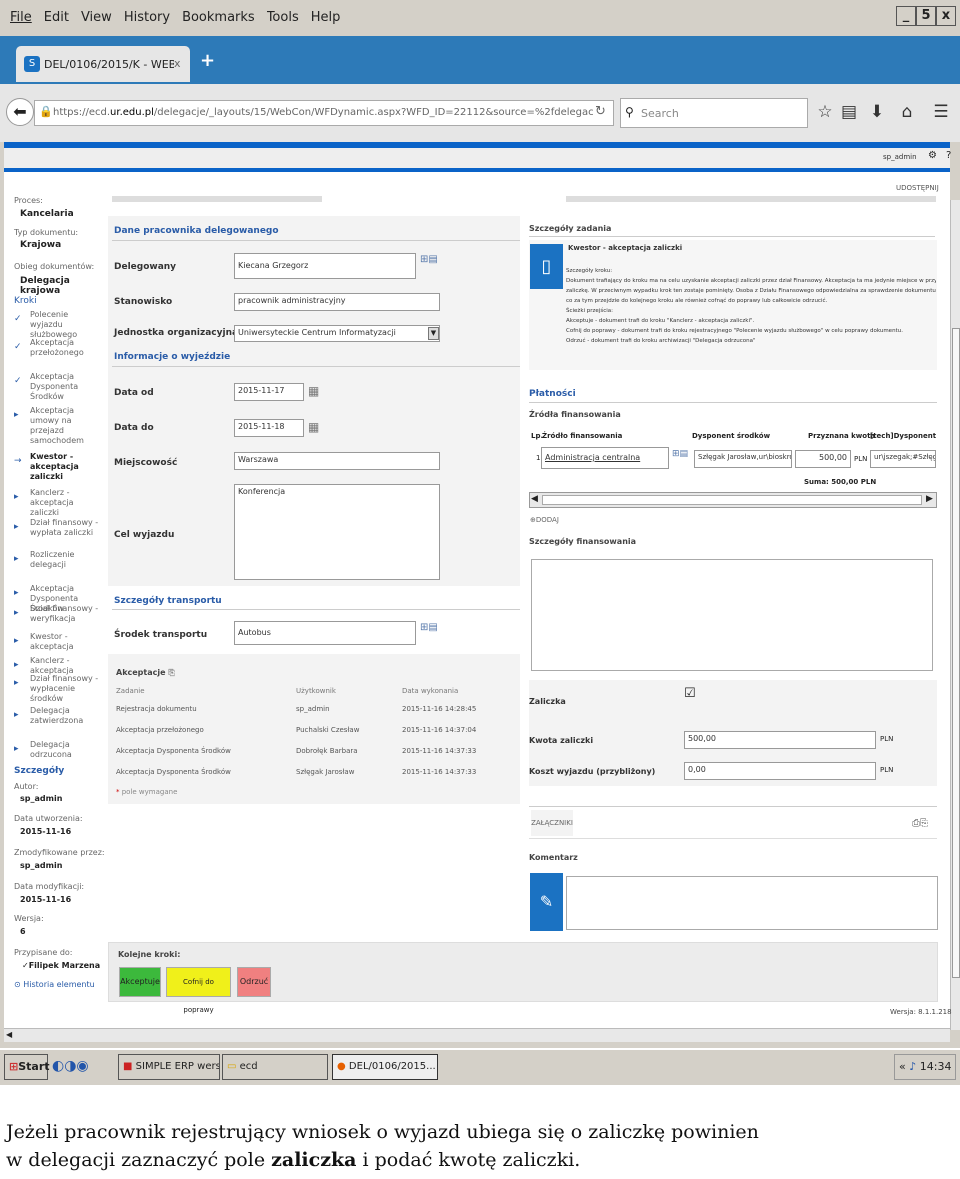 The height and width of the screenshot is (1179, 960). What do you see at coordinates (956, 653) in the screenshot?
I see `scroll-thumb` at bounding box center [956, 653].